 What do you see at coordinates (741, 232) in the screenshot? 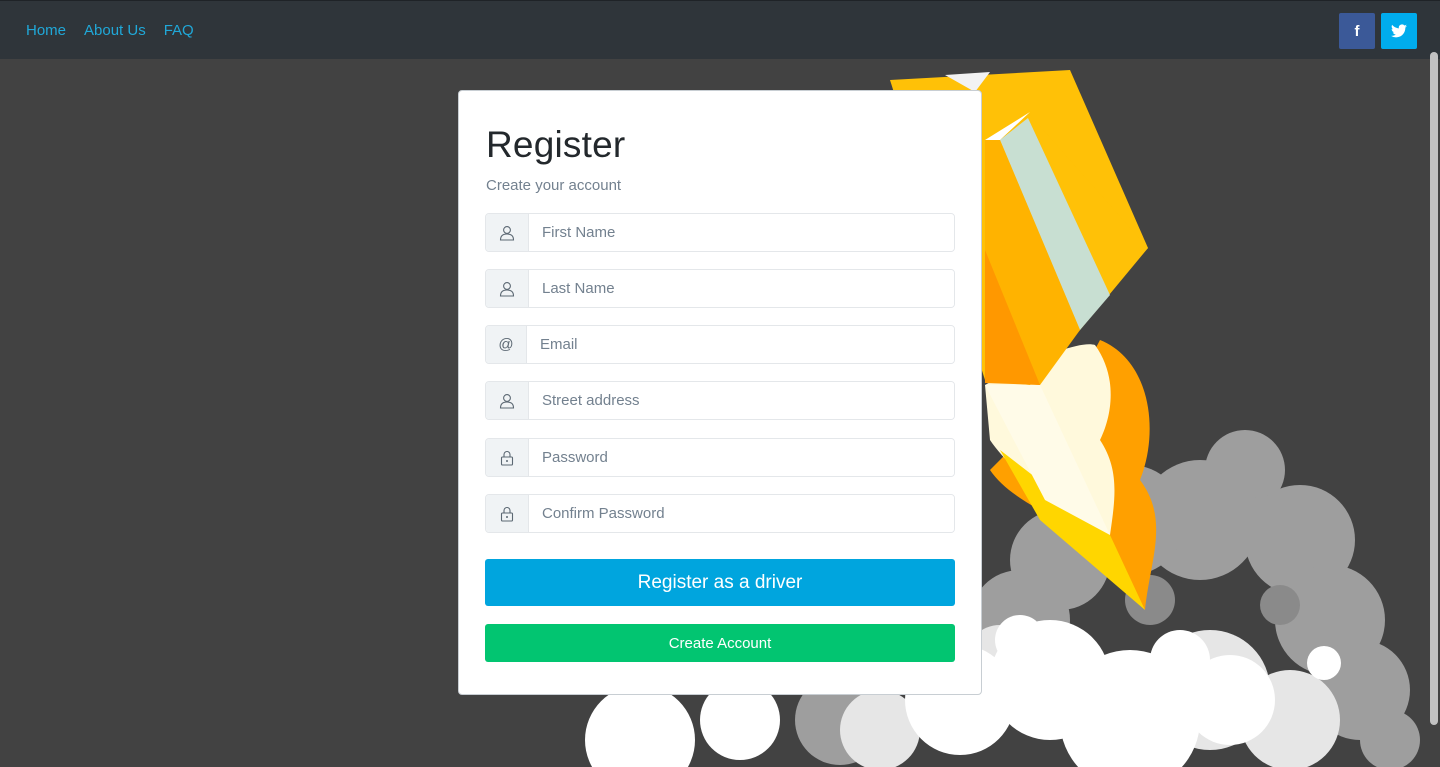
I see `first-name-input` at bounding box center [741, 232].